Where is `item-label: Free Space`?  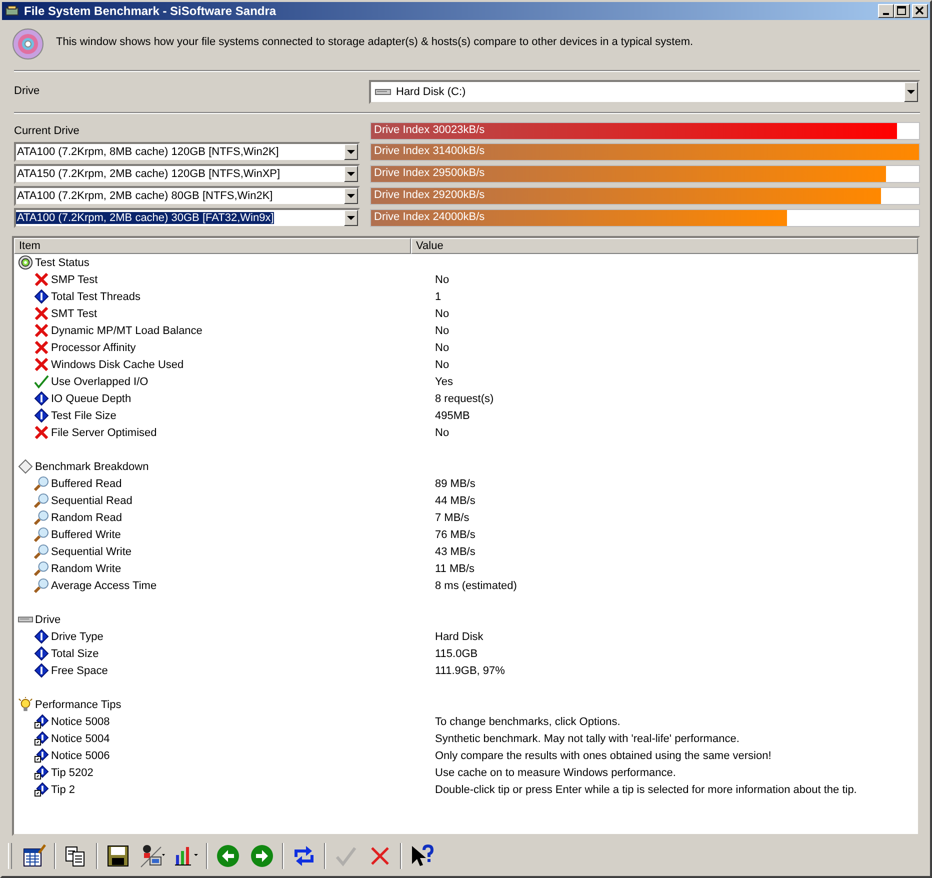
item-label: Free Space is located at coordinates (79, 670).